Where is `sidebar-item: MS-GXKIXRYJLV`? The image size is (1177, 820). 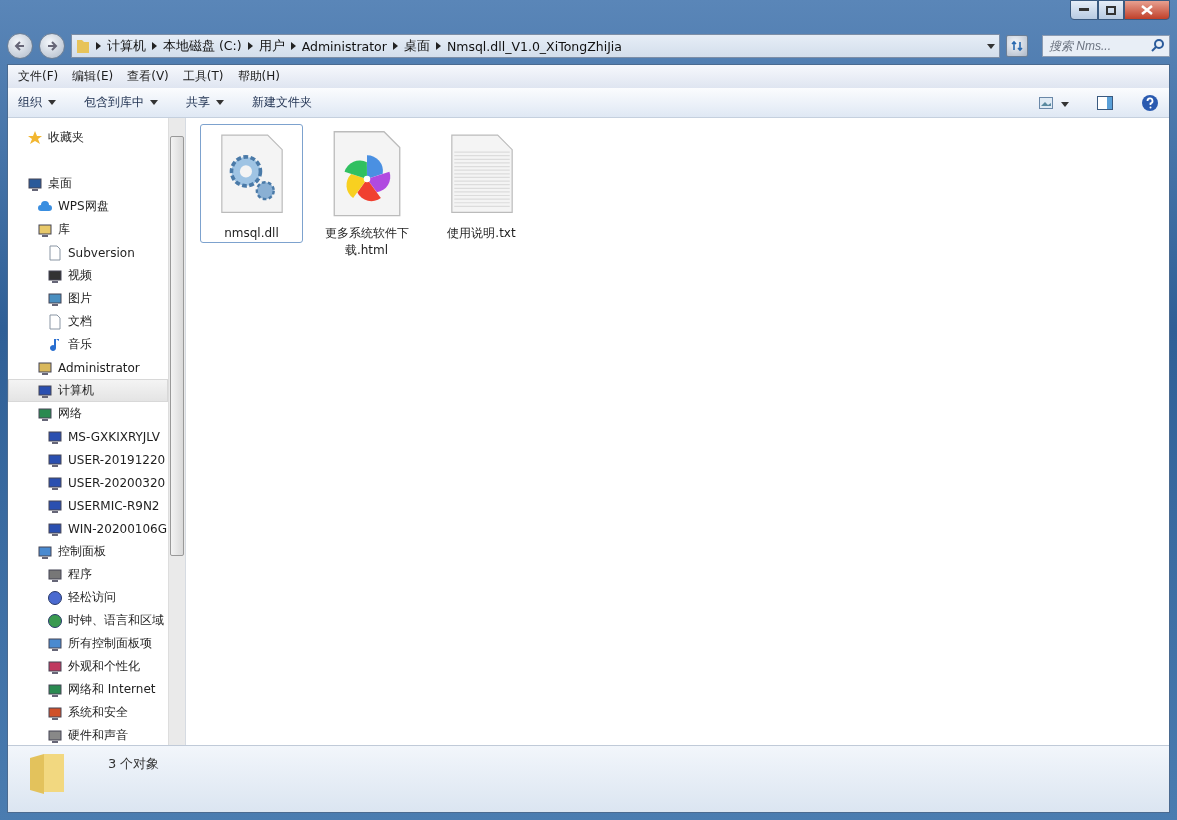 sidebar-item: MS-GXKIXRYJLV is located at coordinates (88, 436).